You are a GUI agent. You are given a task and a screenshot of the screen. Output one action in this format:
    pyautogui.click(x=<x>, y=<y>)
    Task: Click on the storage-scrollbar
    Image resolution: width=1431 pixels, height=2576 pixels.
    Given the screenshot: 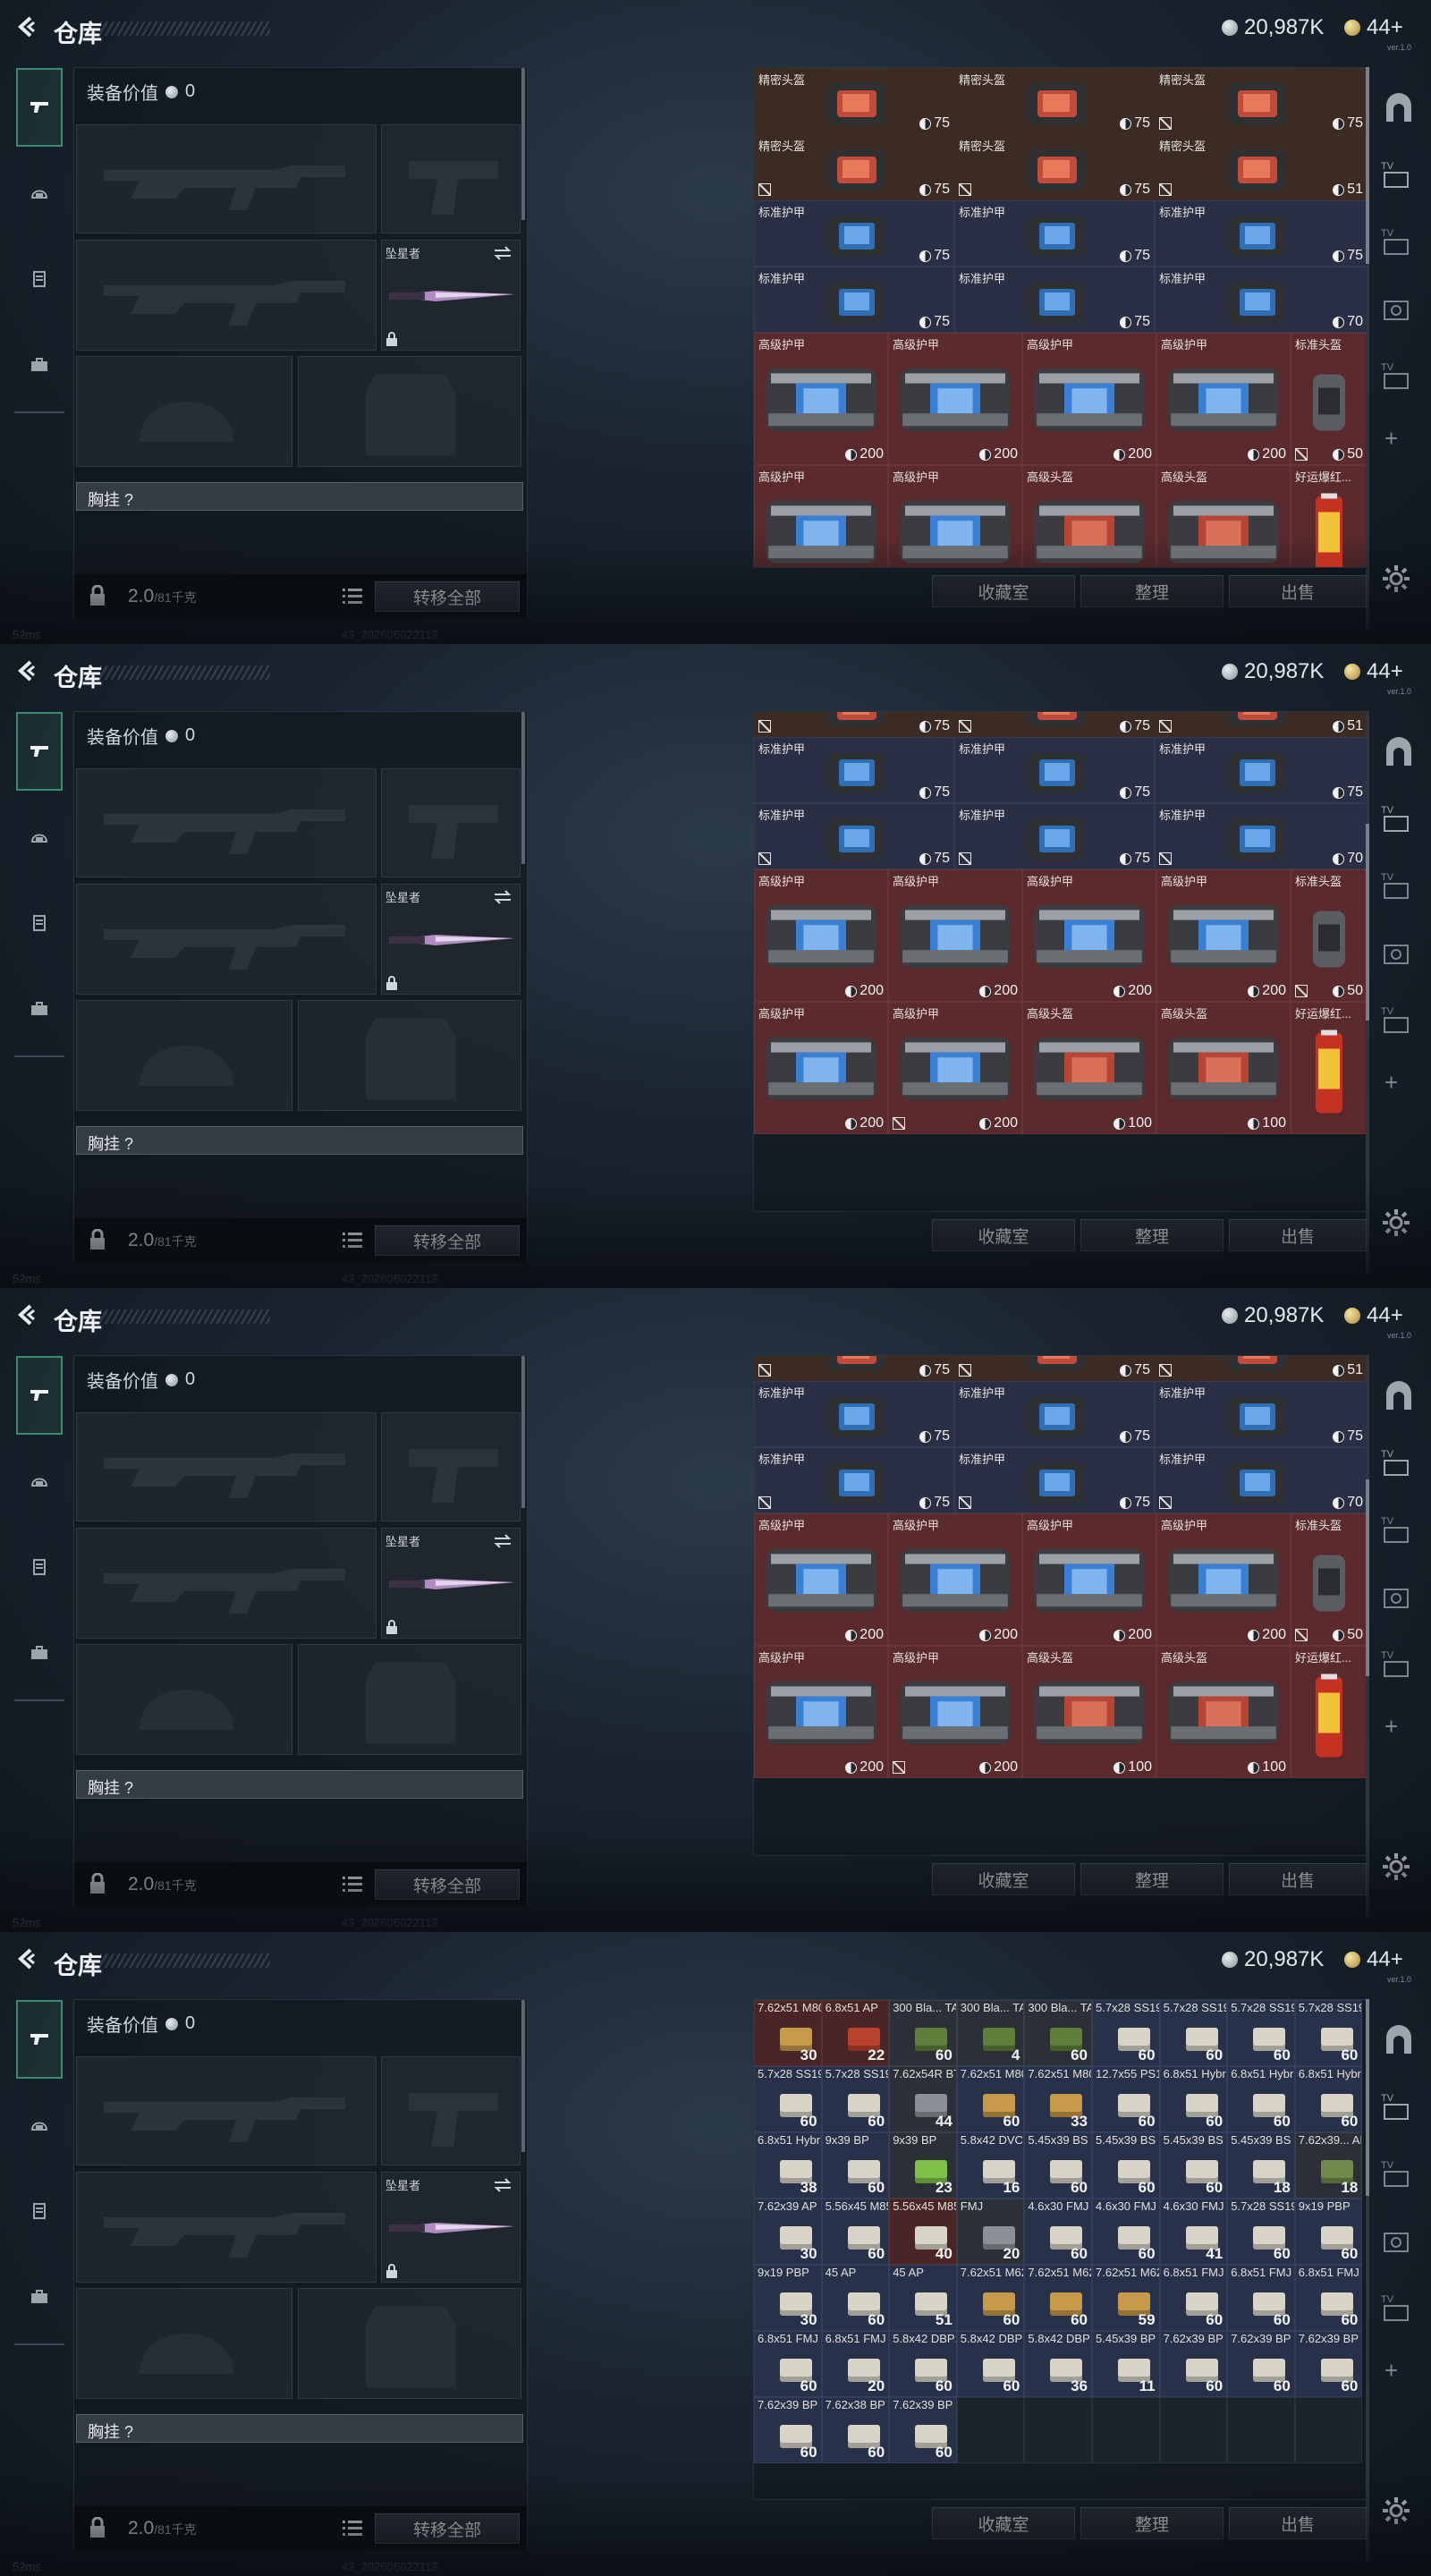 What is the action you would take?
    pyautogui.click(x=1368, y=349)
    